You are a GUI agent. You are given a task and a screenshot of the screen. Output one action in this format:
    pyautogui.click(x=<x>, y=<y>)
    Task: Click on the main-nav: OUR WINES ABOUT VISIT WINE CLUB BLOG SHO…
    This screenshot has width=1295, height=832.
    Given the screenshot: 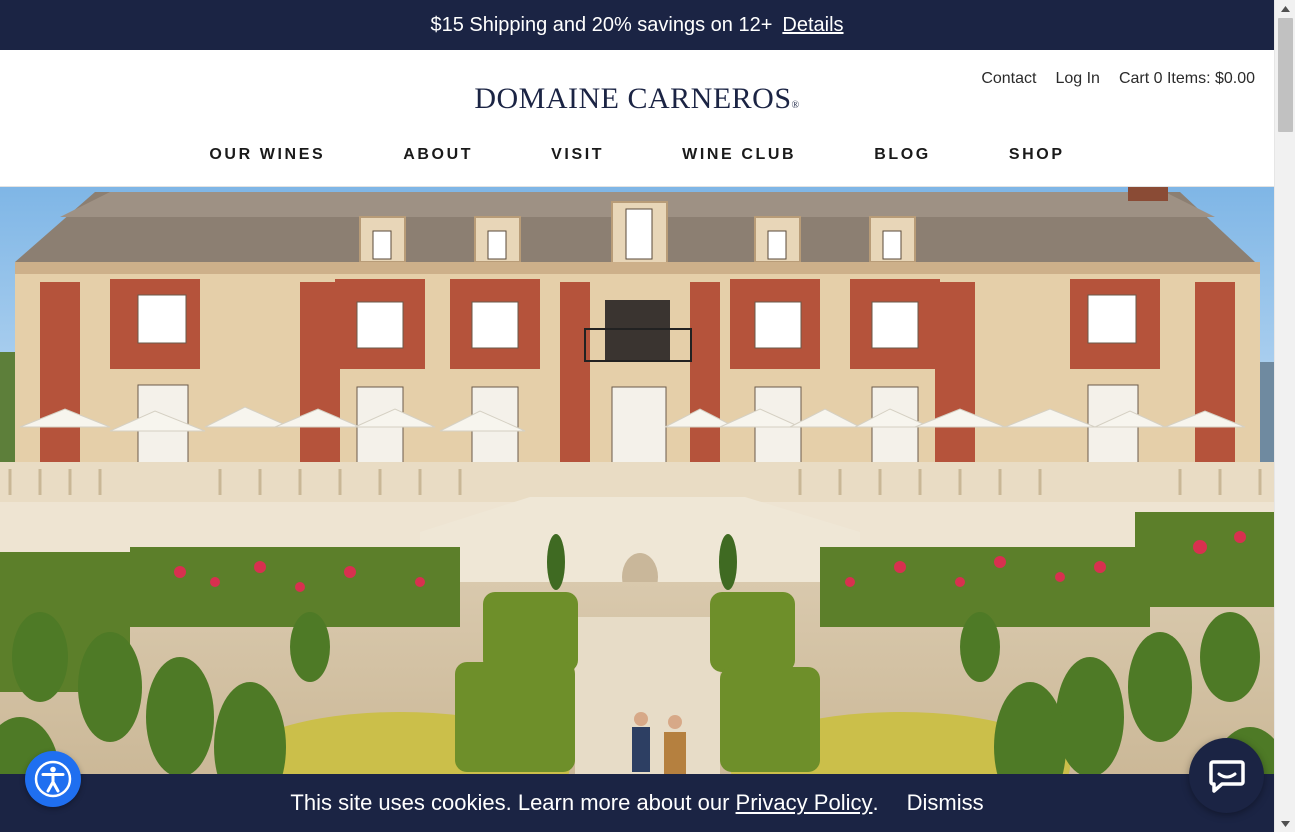 What is the action you would take?
    pyautogui.click(x=637, y=155)
    